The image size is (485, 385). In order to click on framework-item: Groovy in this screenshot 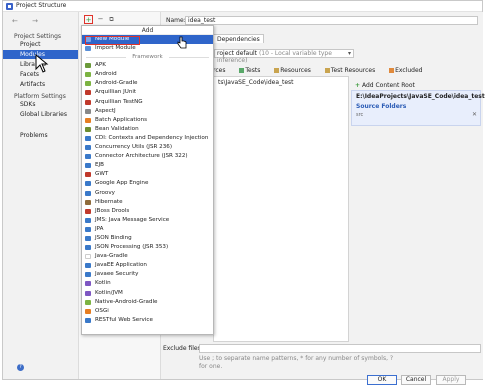, I will do `click(147, 193)`.